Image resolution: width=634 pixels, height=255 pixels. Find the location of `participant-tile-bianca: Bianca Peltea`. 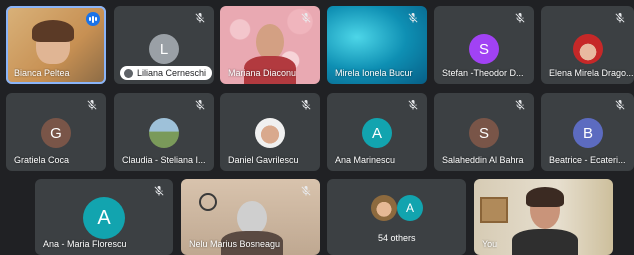

participant-tile-bianca: Bianca Peltea is located at coordinates (56, 45).